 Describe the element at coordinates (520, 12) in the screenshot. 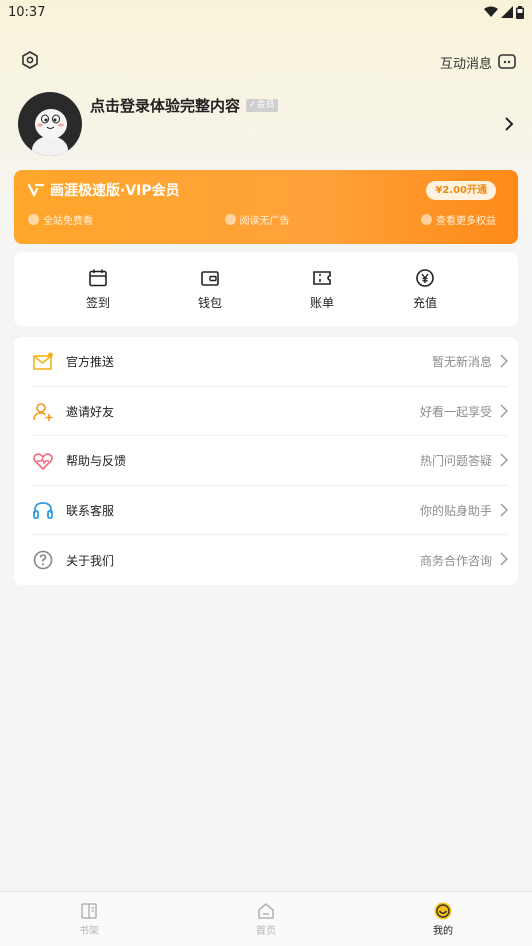

I see `battery-icon` at that location.